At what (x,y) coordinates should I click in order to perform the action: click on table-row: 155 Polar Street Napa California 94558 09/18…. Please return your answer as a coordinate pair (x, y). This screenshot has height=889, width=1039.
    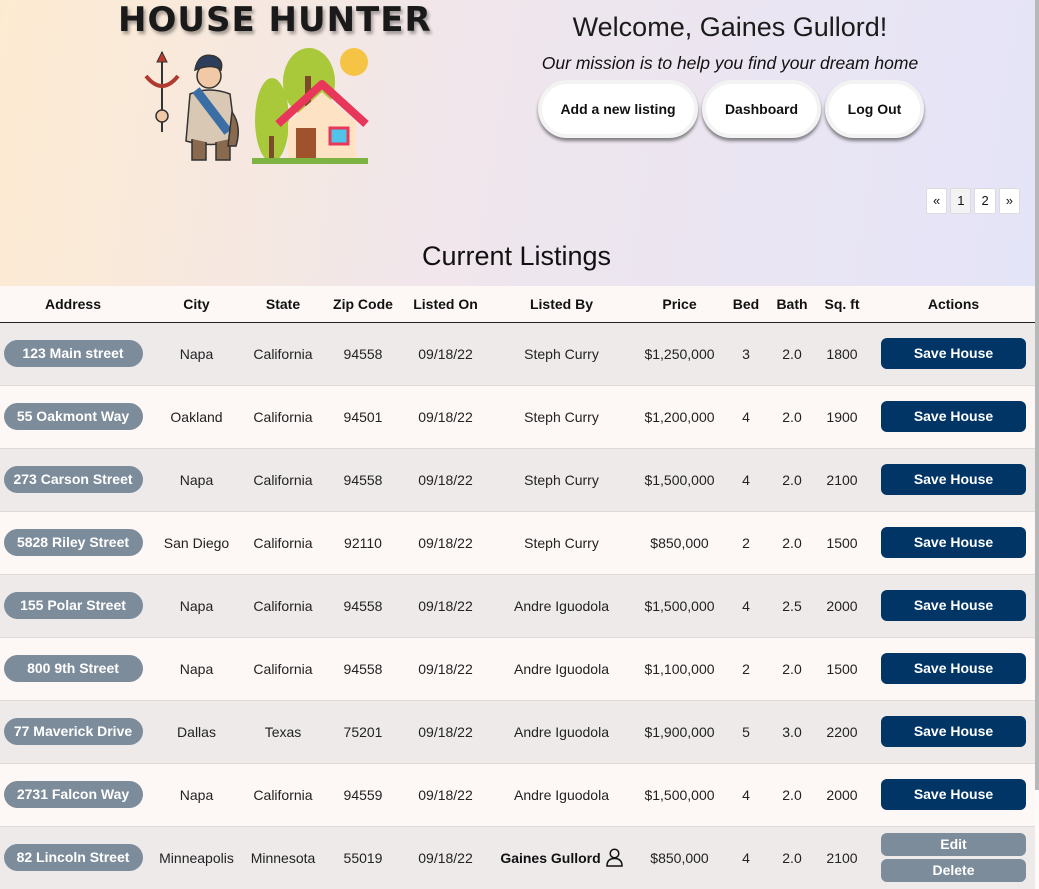
    Looking at the image, I should click on (517, 606).